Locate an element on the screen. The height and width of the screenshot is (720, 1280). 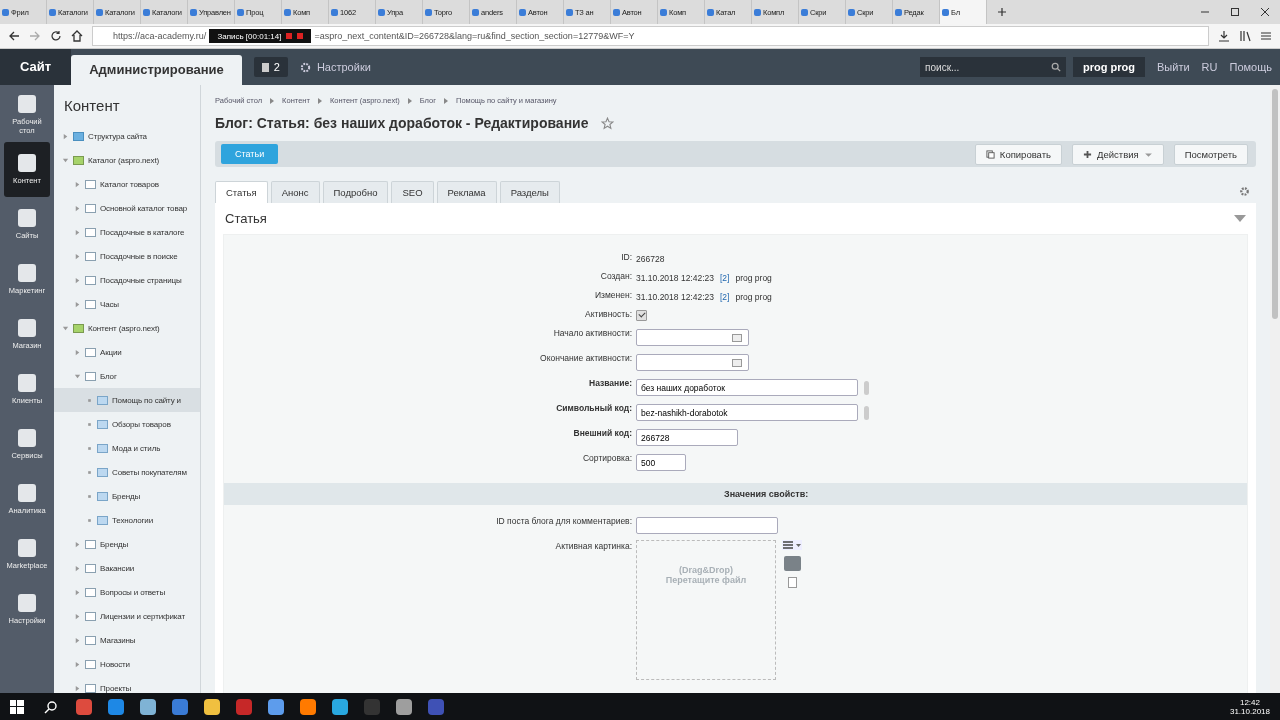
input-field: 266728 is located at coordinates (687, 437).